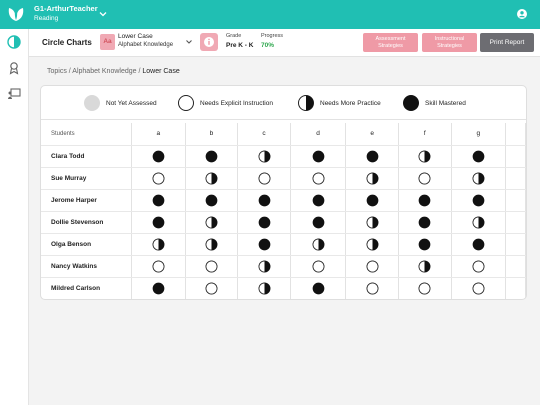 Image resolution: width=540 pixels, height=405 pixels. Describe the element at coordinates (87, 156) in the screenshot. I see `student-name: Clara Todd` at that location.